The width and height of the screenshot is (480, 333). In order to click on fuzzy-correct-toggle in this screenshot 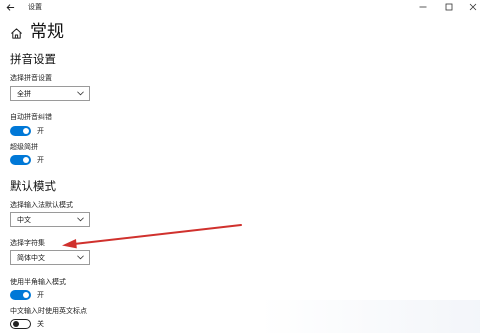, I will do `click(20, 131)`.